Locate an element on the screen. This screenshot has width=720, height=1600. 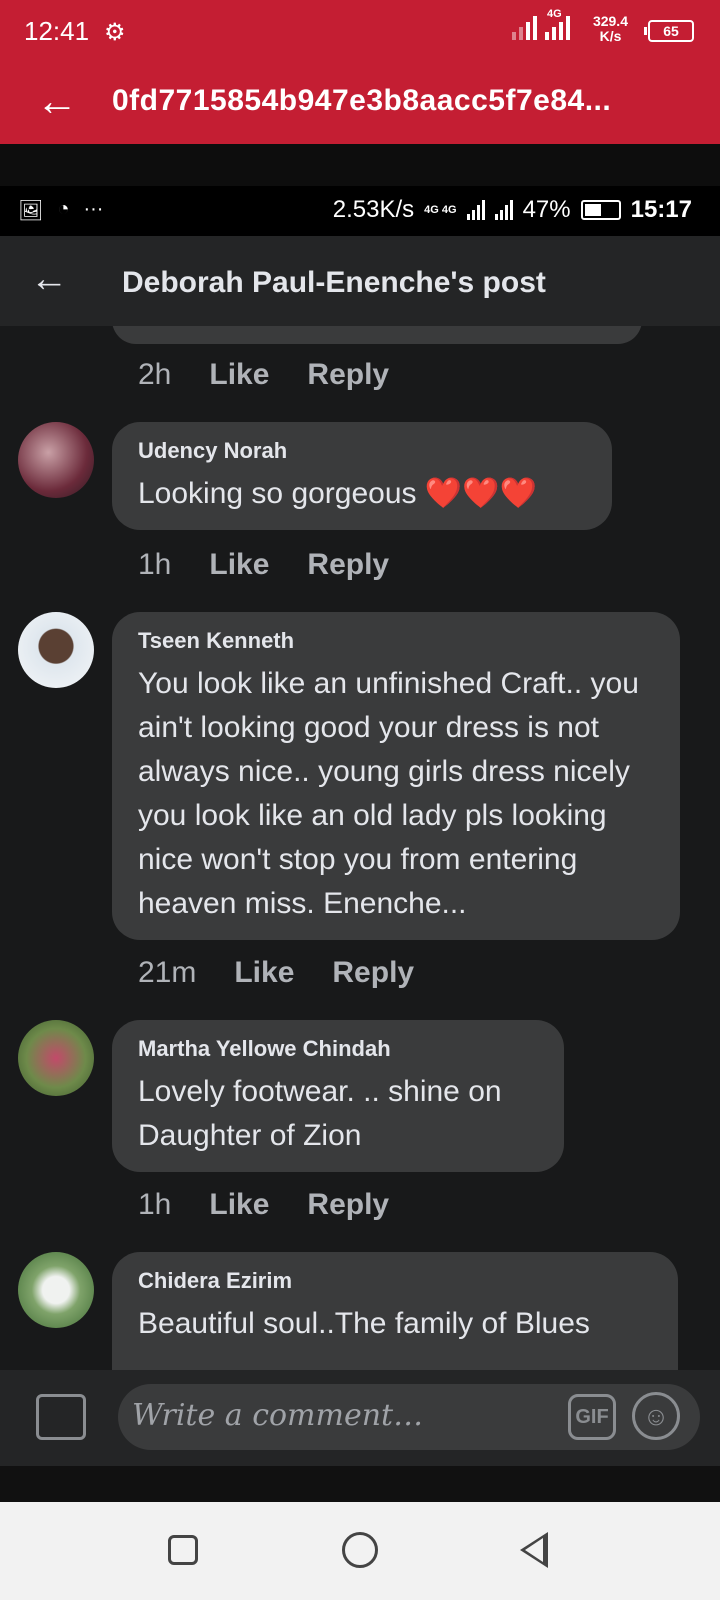
gif-icon: GIF is located at coordinates (592, 1417).